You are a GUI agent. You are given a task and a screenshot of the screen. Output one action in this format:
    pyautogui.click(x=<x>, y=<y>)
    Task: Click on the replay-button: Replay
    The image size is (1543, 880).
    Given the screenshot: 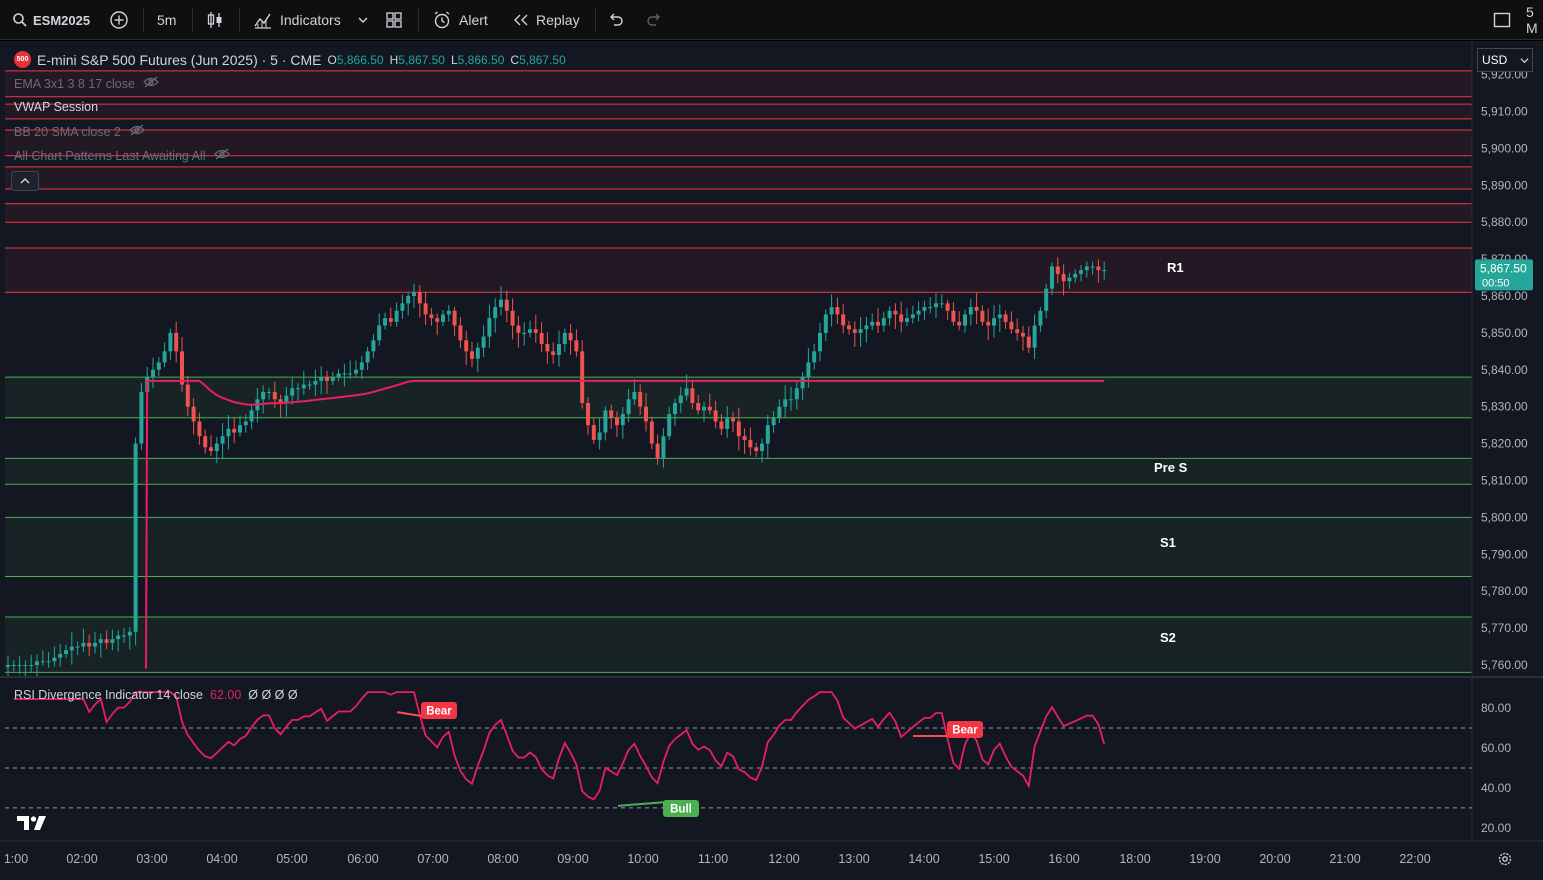 What is the action you would take?
    pyautogui.click(x=546, y=20)
    